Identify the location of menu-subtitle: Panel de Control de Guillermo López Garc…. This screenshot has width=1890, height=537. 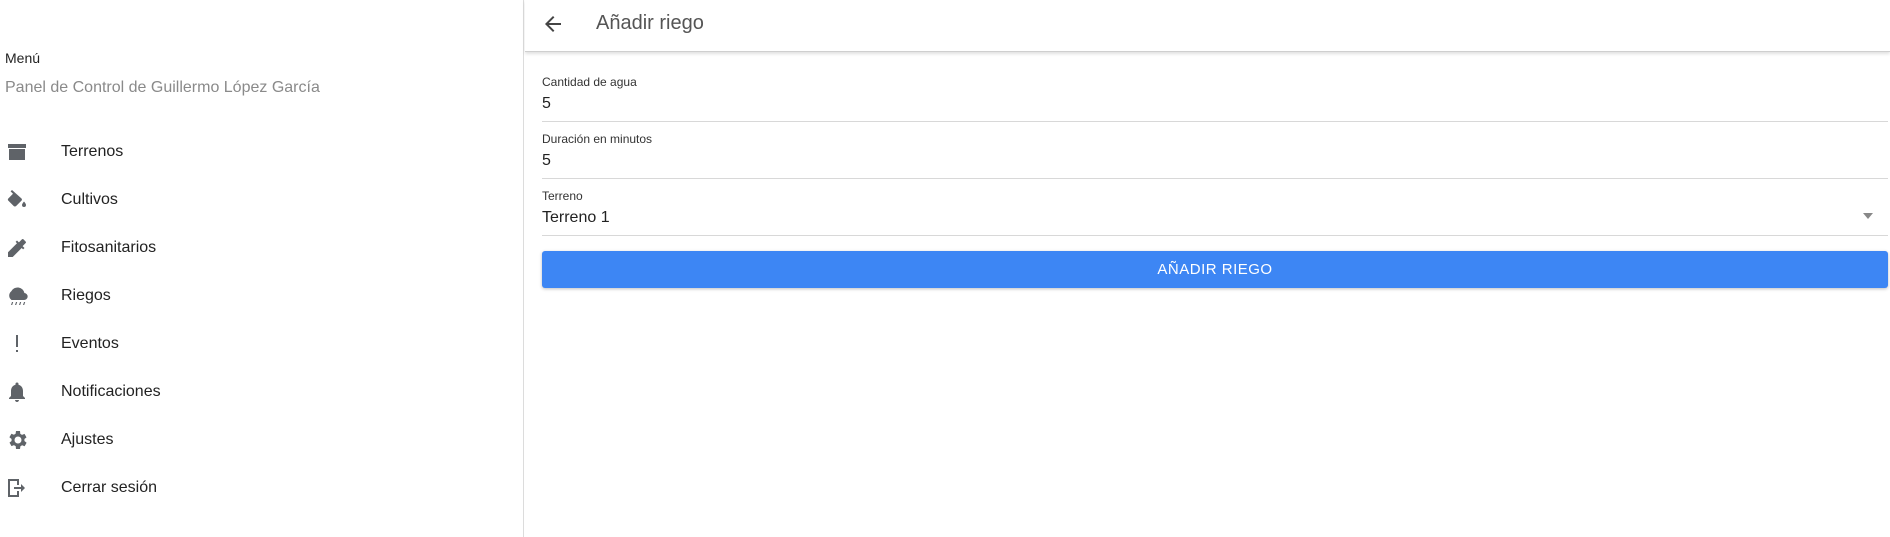
(162, 87).